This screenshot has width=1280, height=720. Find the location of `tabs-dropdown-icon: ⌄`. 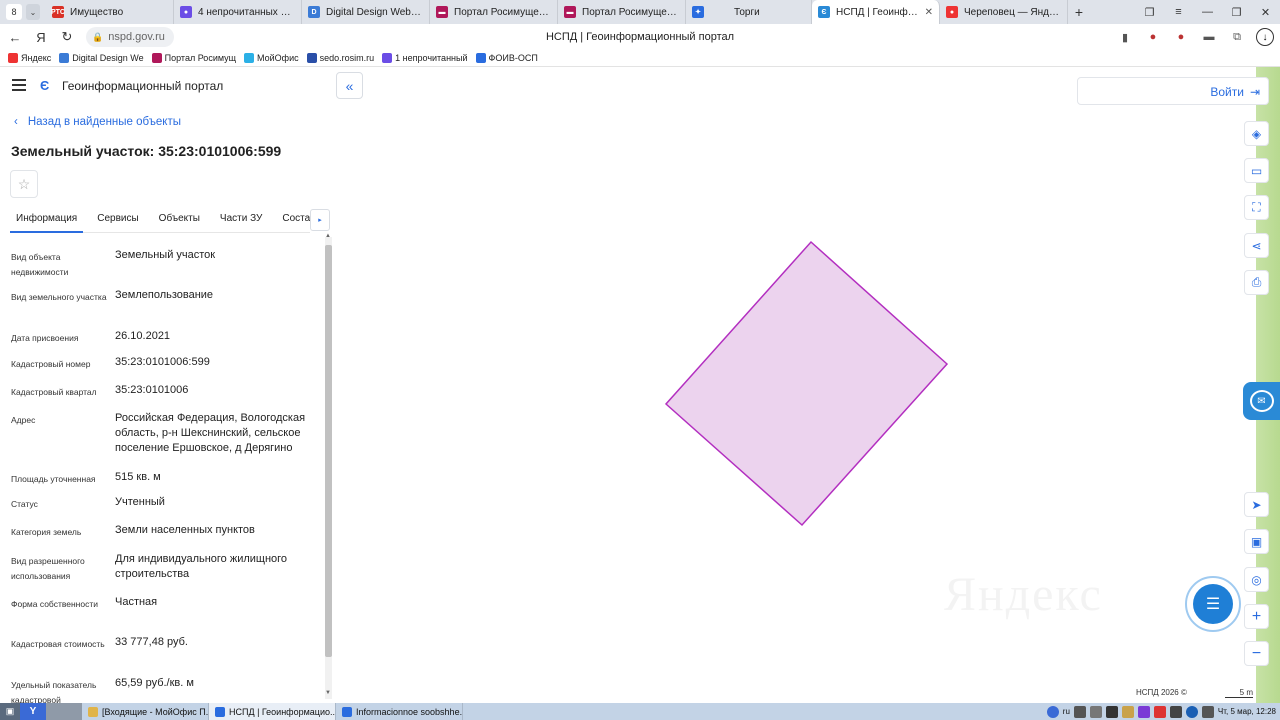

tabs-dropdown-icon: ⌄ is located at coordinates (33, 12).